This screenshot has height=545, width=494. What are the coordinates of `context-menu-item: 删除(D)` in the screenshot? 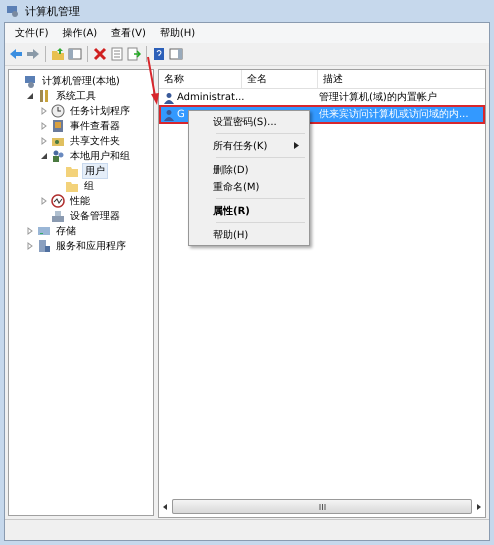 It's located at (249, 169).